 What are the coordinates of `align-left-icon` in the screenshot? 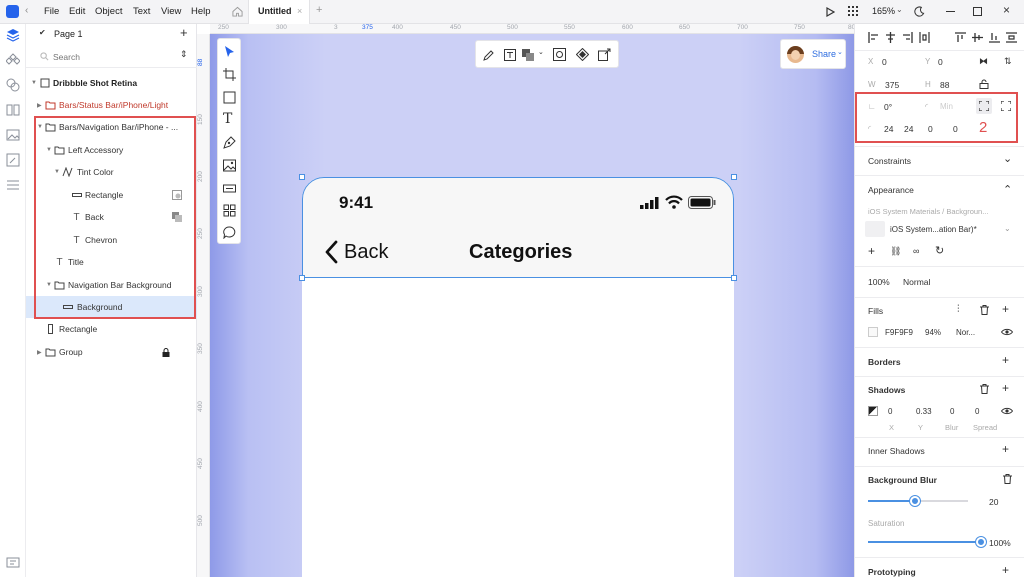 It's located at (873, 37).